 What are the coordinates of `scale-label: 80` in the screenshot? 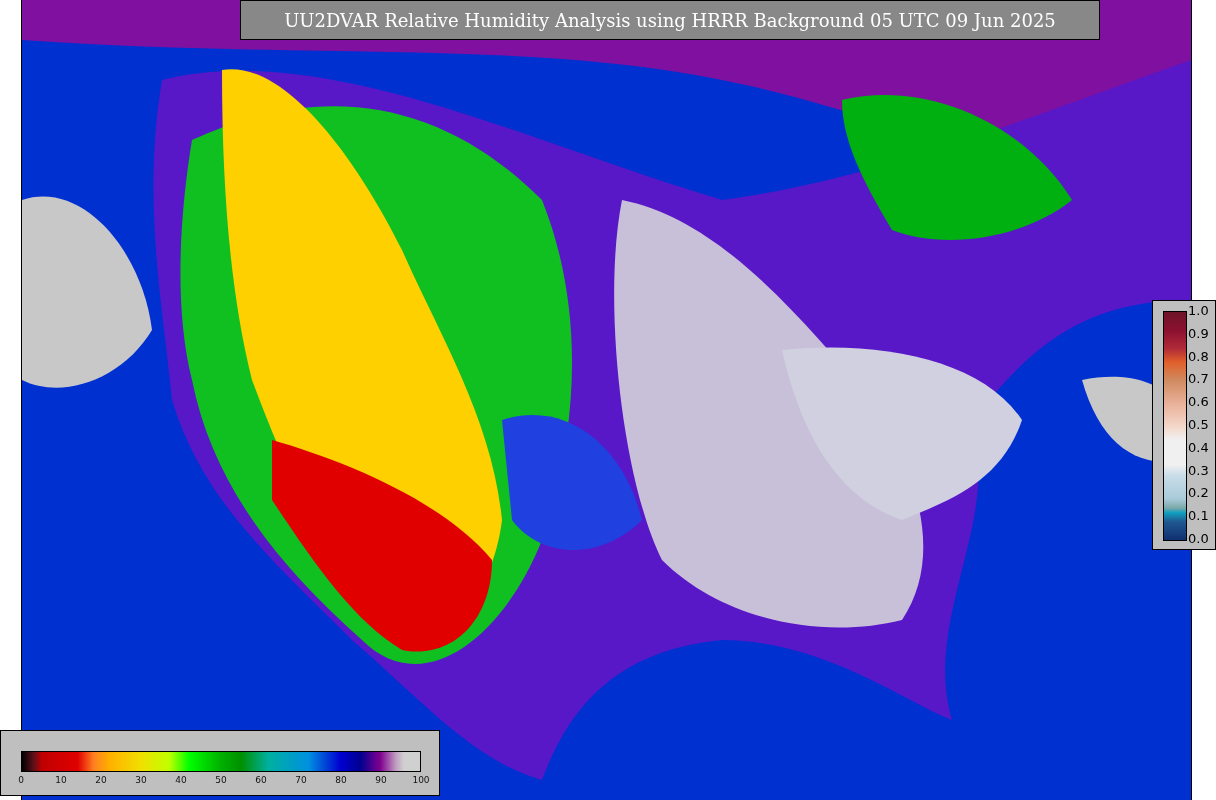 It's located at (341, 780).